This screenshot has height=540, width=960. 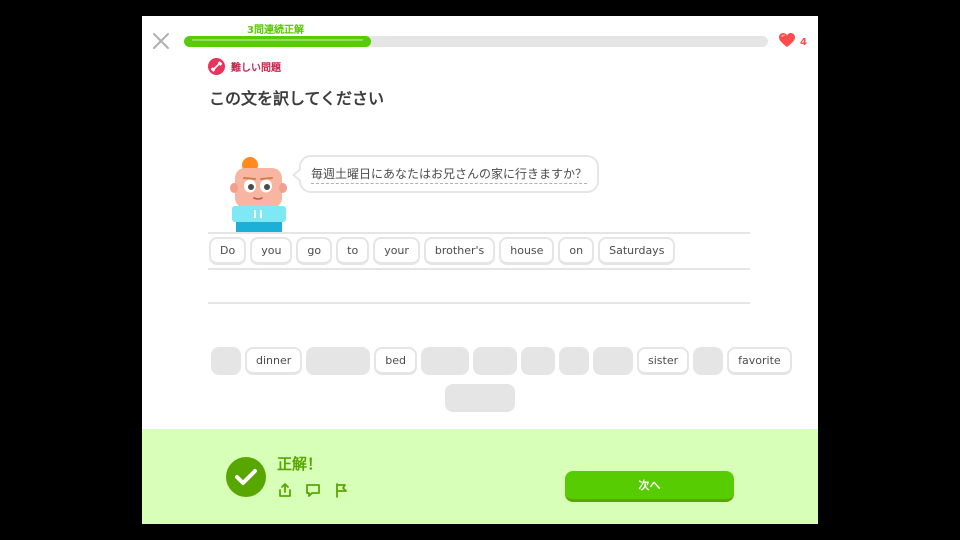 I want to click on answer-word-chip: brother's, so click(x=459, y=251).